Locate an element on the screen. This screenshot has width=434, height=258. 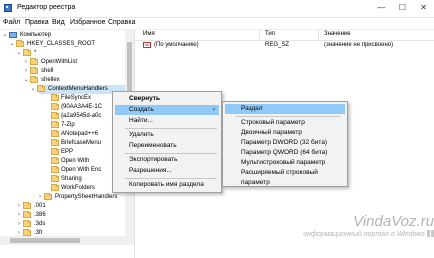
tree-node-label: OpenWithList is located at coordinates (59, 62).